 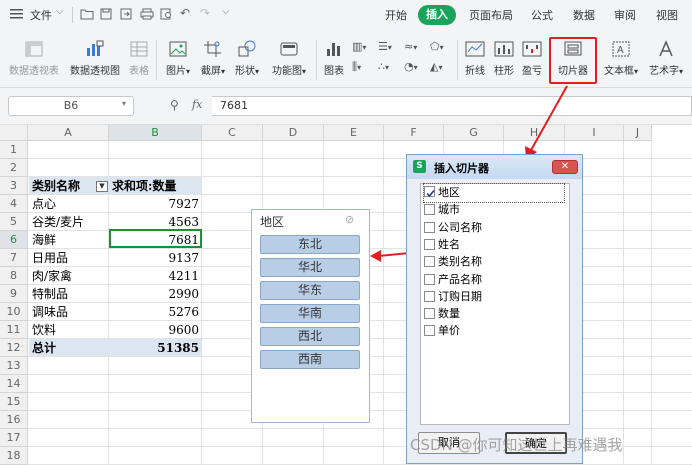 I want to click on arrow-line, so click(x=548, y=119).